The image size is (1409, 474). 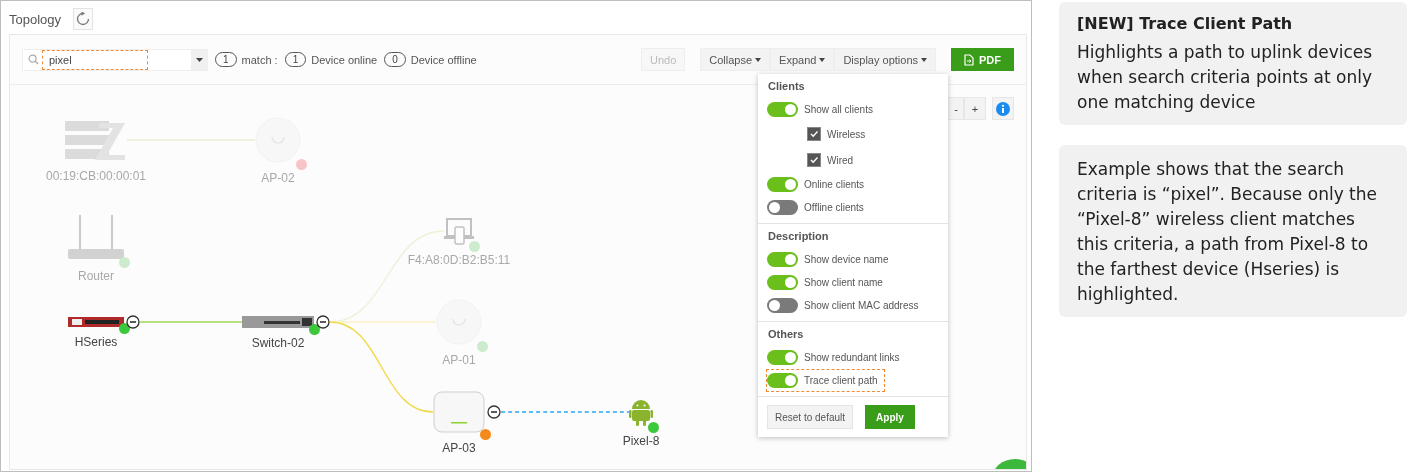 What do you see at coordinates (841, 380) in the screenshot?
I see `option-label: Trace client path` at bounding box center [841, 380].